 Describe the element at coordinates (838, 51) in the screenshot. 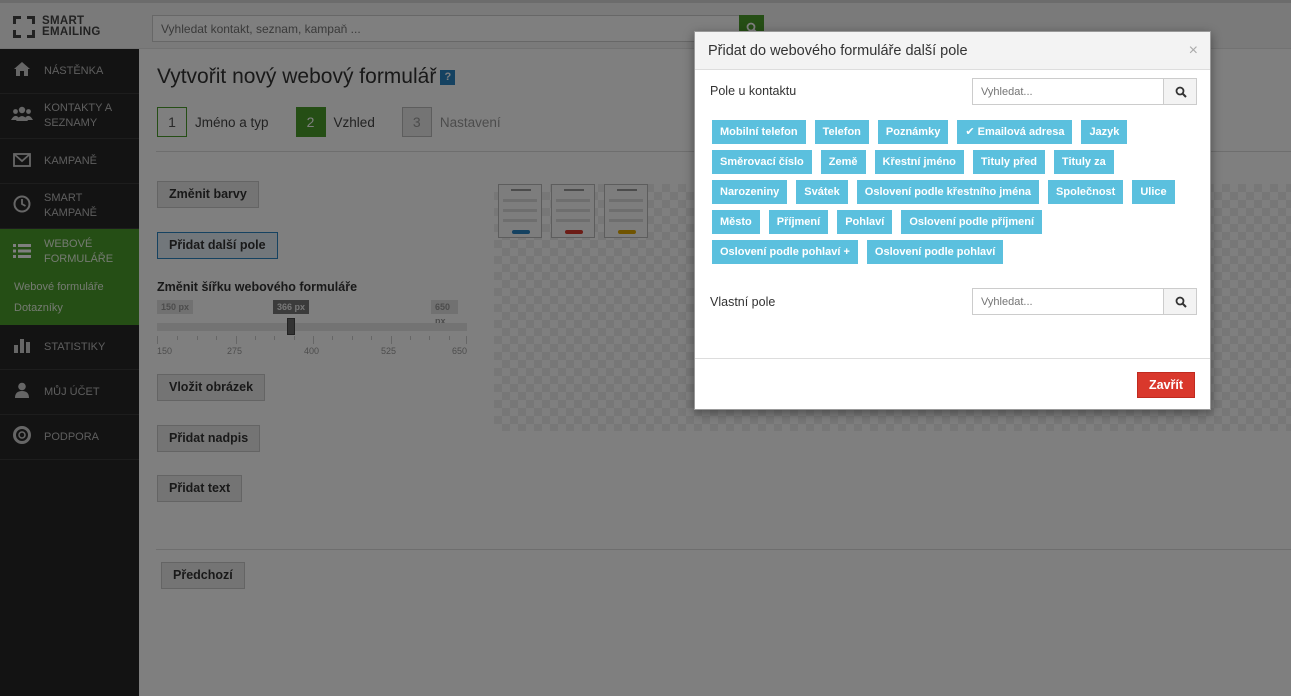

I see `modal-title: Přidat do webového formuláře další pole` at that location.